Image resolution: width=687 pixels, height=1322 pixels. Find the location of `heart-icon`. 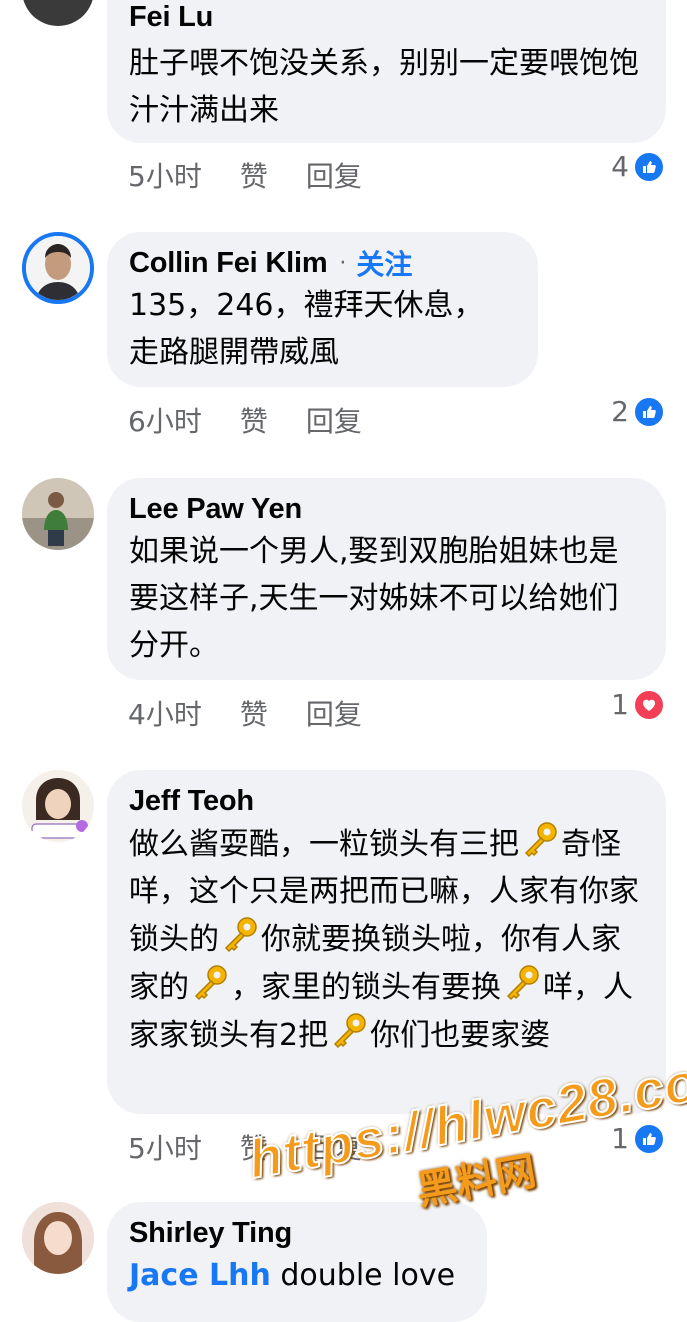

heart-icon is located at coordinates (649, 704).